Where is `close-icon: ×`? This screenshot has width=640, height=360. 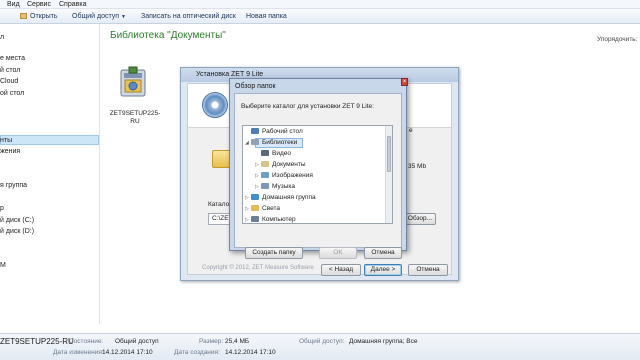
close-icon: × is located at coordinates (404, 82).